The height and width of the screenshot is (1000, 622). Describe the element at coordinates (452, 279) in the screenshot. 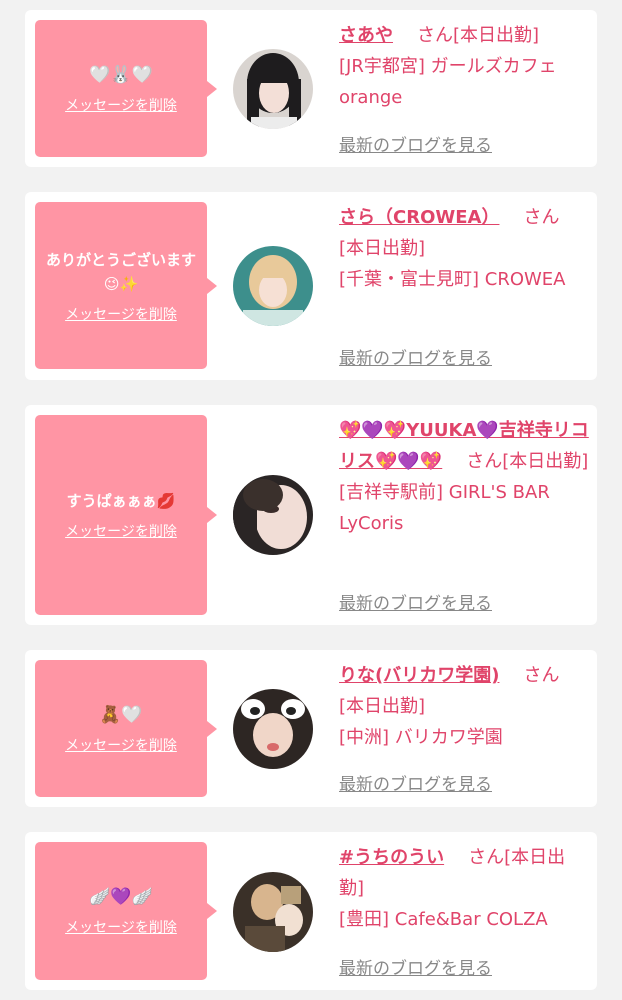

I see `shop-info: [千葉・富士見町] CROWEA` at that location.